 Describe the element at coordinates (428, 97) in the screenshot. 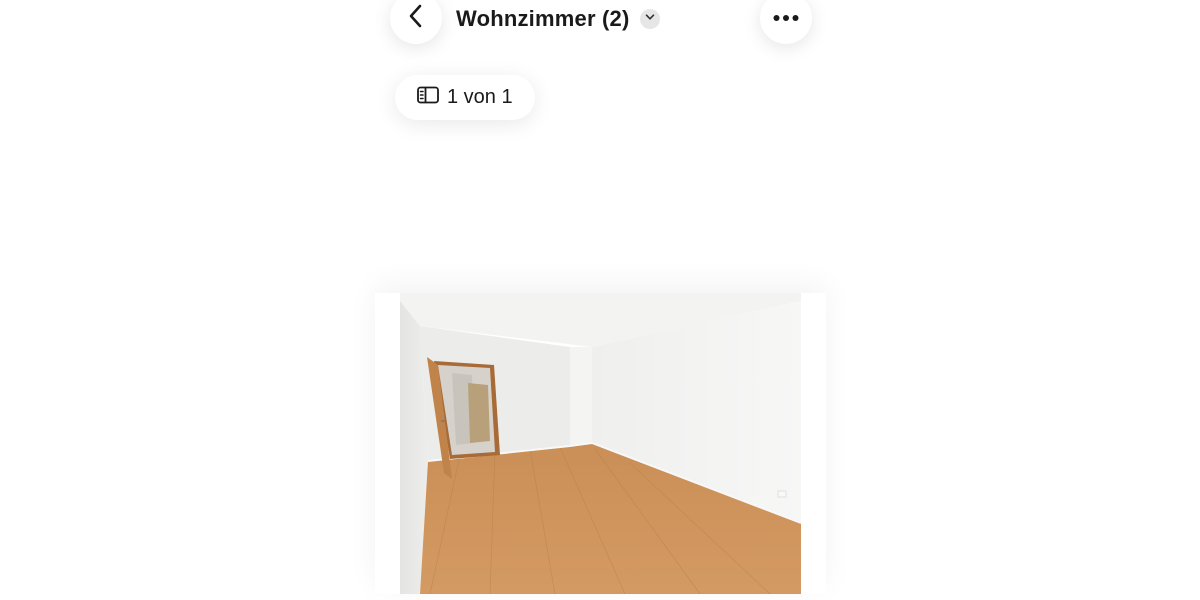

I see `sidebar-panel-icon` at that location.